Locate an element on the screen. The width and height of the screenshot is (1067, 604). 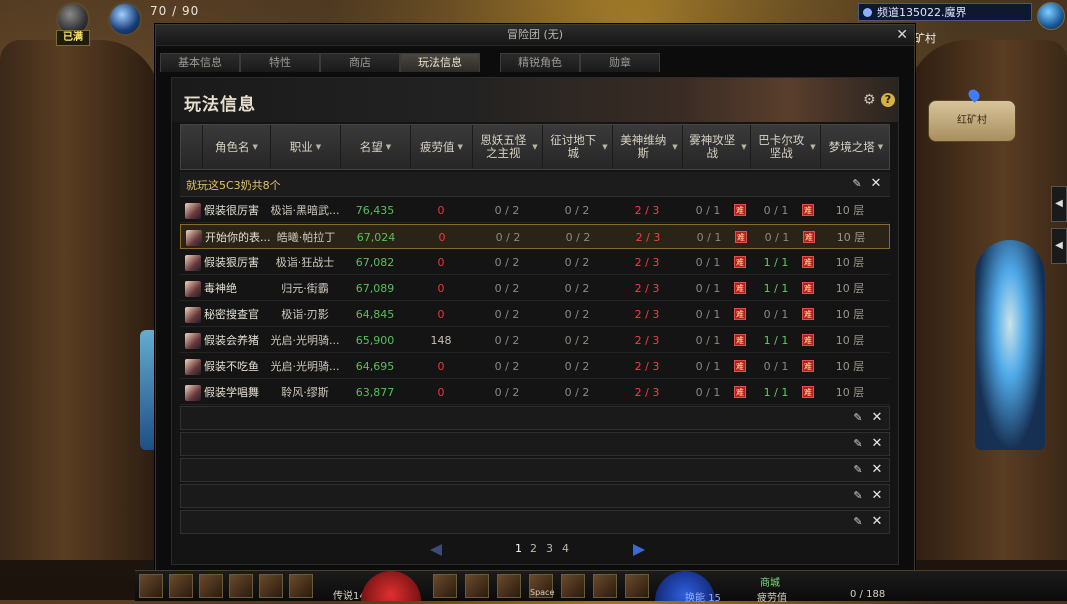
tab-gameplay-info: 玩法信息 is located at coordinates (440, 62).